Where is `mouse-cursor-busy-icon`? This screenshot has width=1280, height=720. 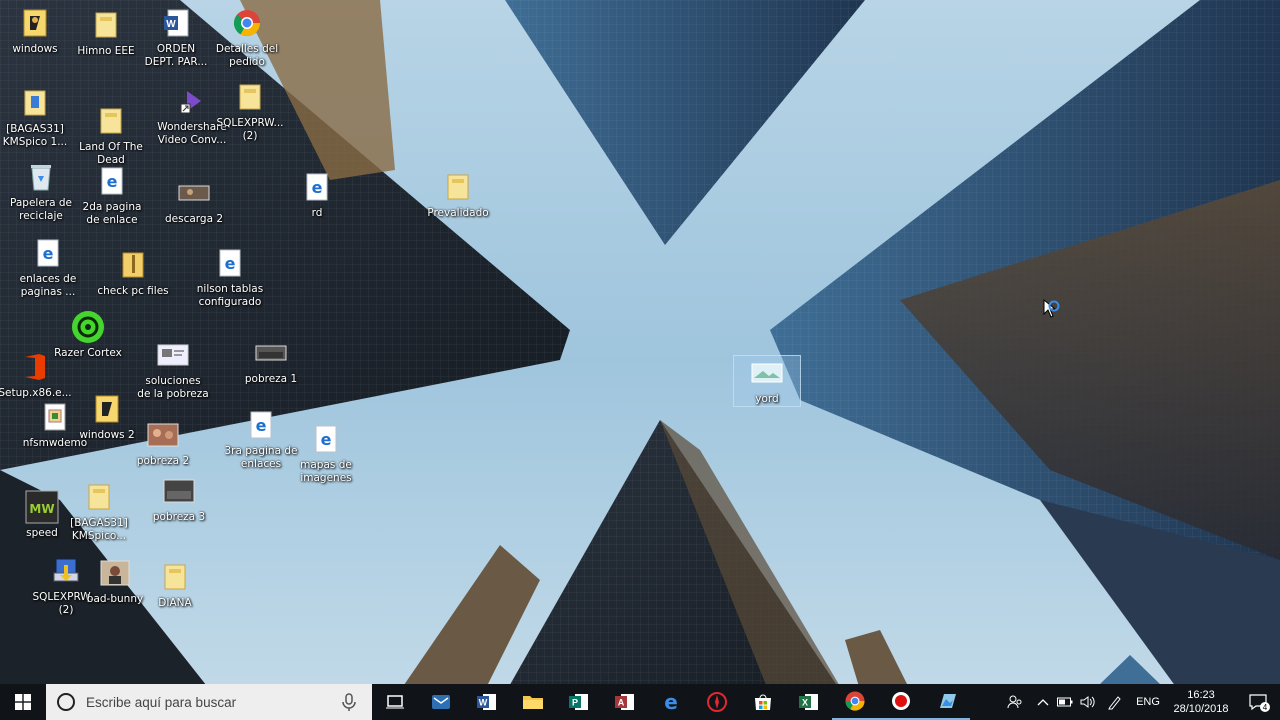 mouse-cursor-busy-icon is located at coordinates (1051, 308).